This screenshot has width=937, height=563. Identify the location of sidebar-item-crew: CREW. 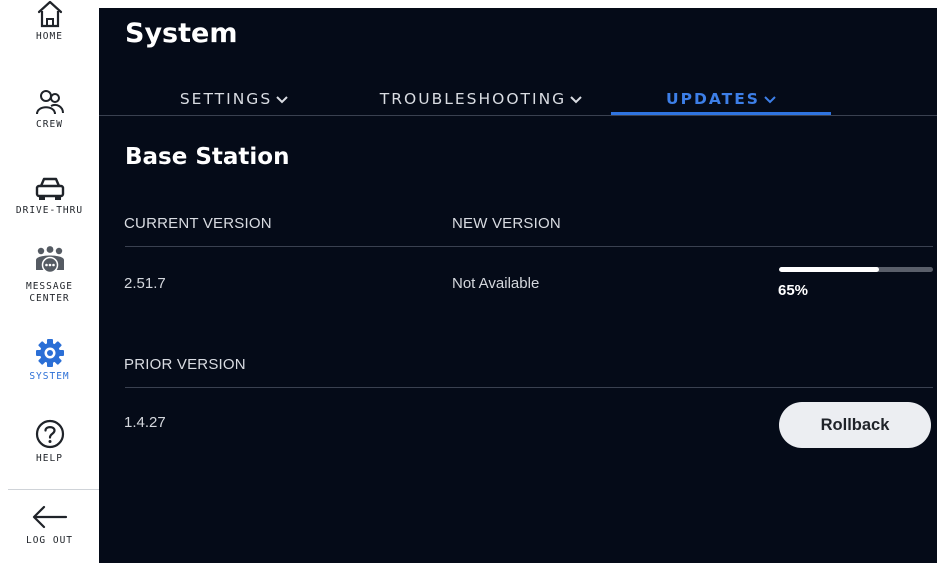
(49, 109).